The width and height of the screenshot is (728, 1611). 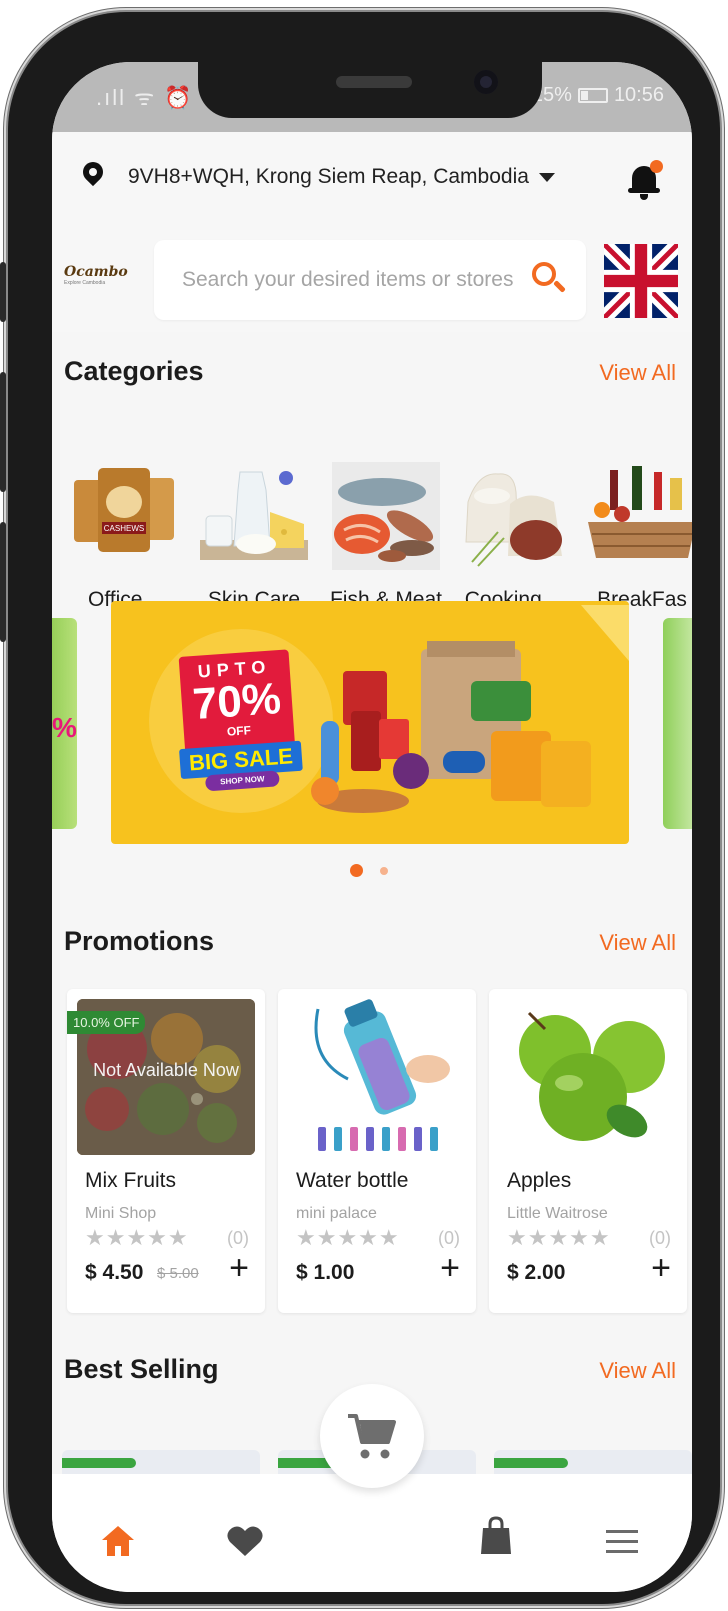 I want to click on big-sale-badge: UPTO 70% OFF BIG SALE SHOP NOW, so click(x=240, y=720).